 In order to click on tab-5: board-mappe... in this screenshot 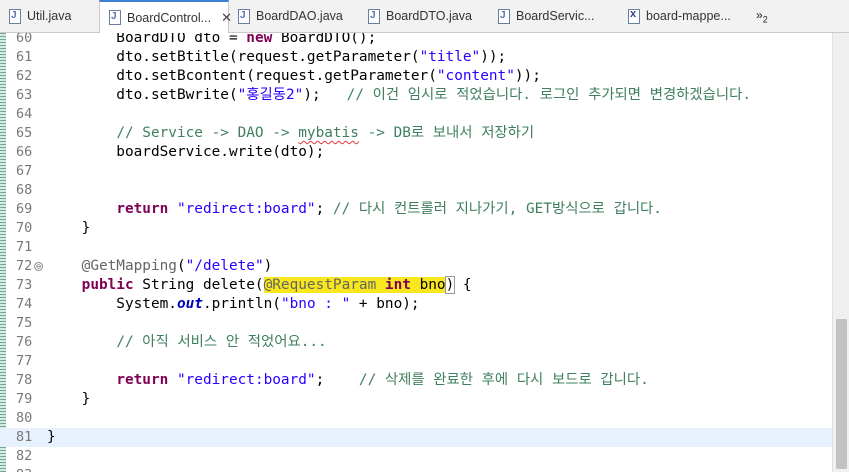, I will do `click(684, 16)`.